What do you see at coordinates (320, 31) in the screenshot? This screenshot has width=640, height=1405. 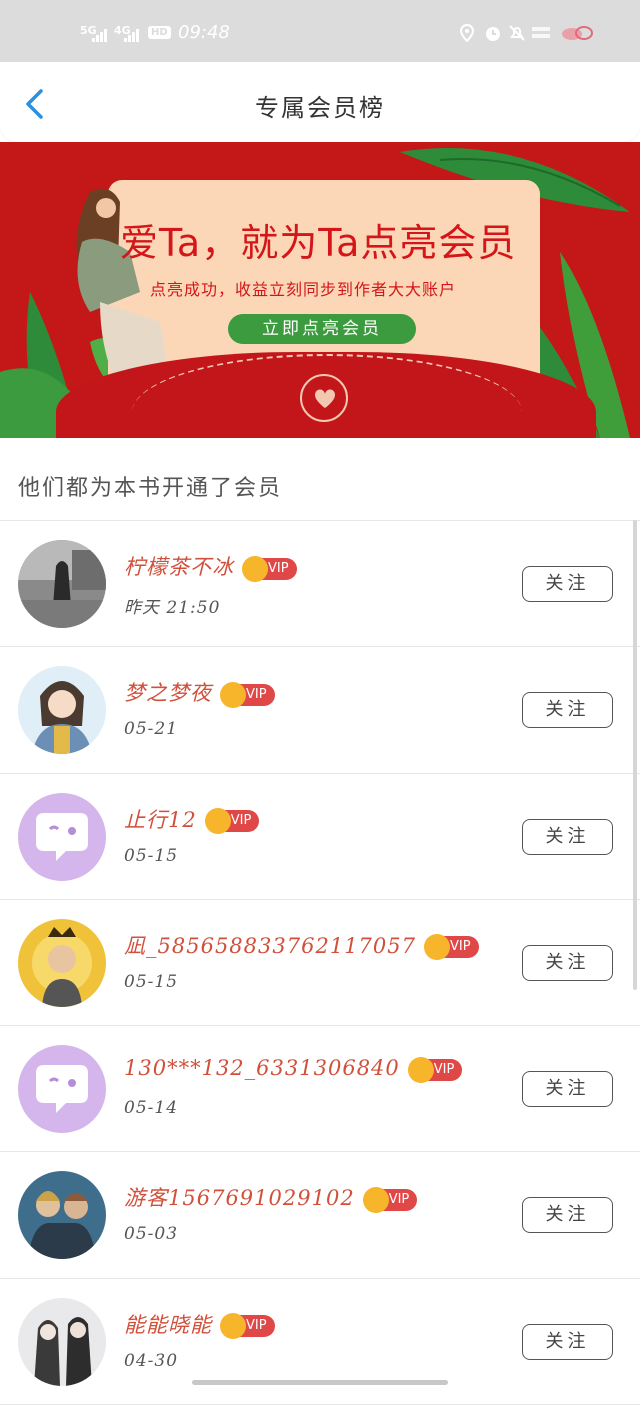 I see `status-bar: 5G 4G HD 09:48` at bounding box center [320, 31].